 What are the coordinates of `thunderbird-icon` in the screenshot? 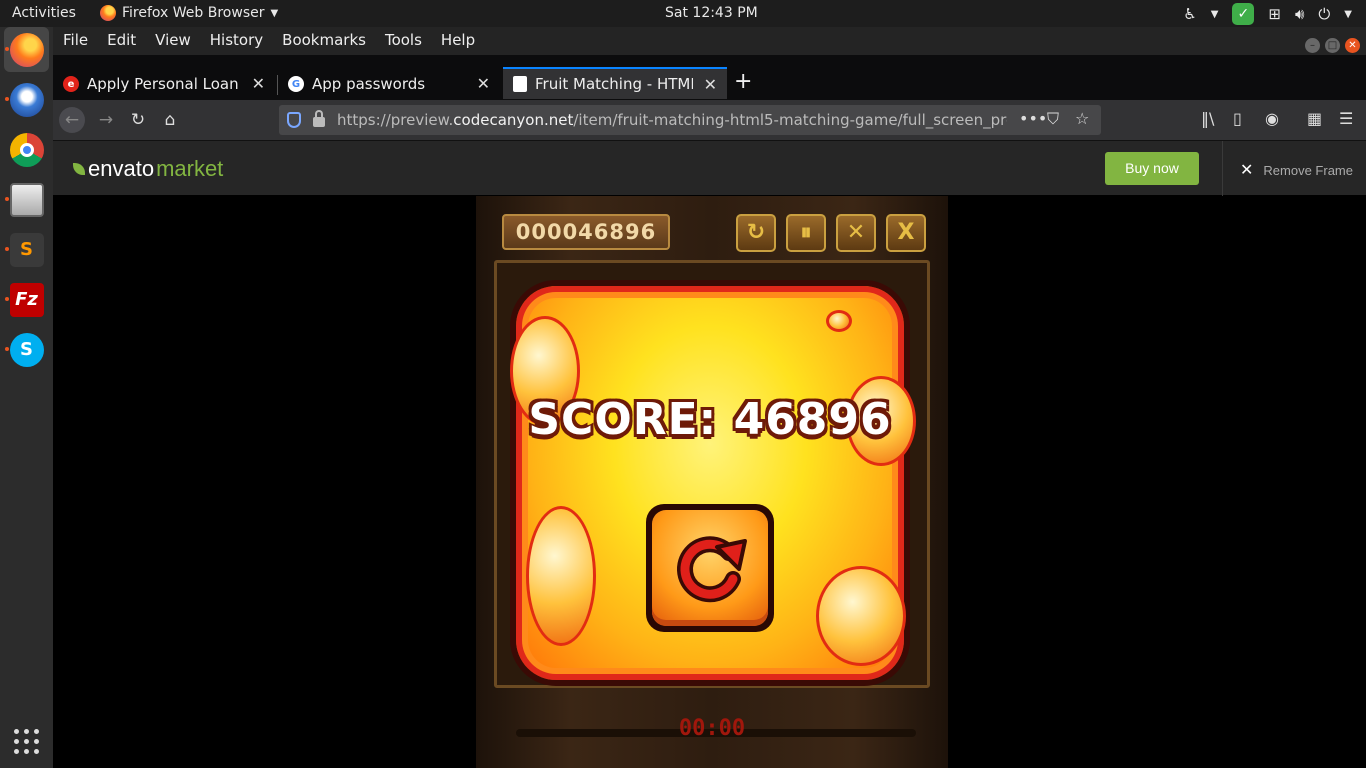 It's located at (26, 99).